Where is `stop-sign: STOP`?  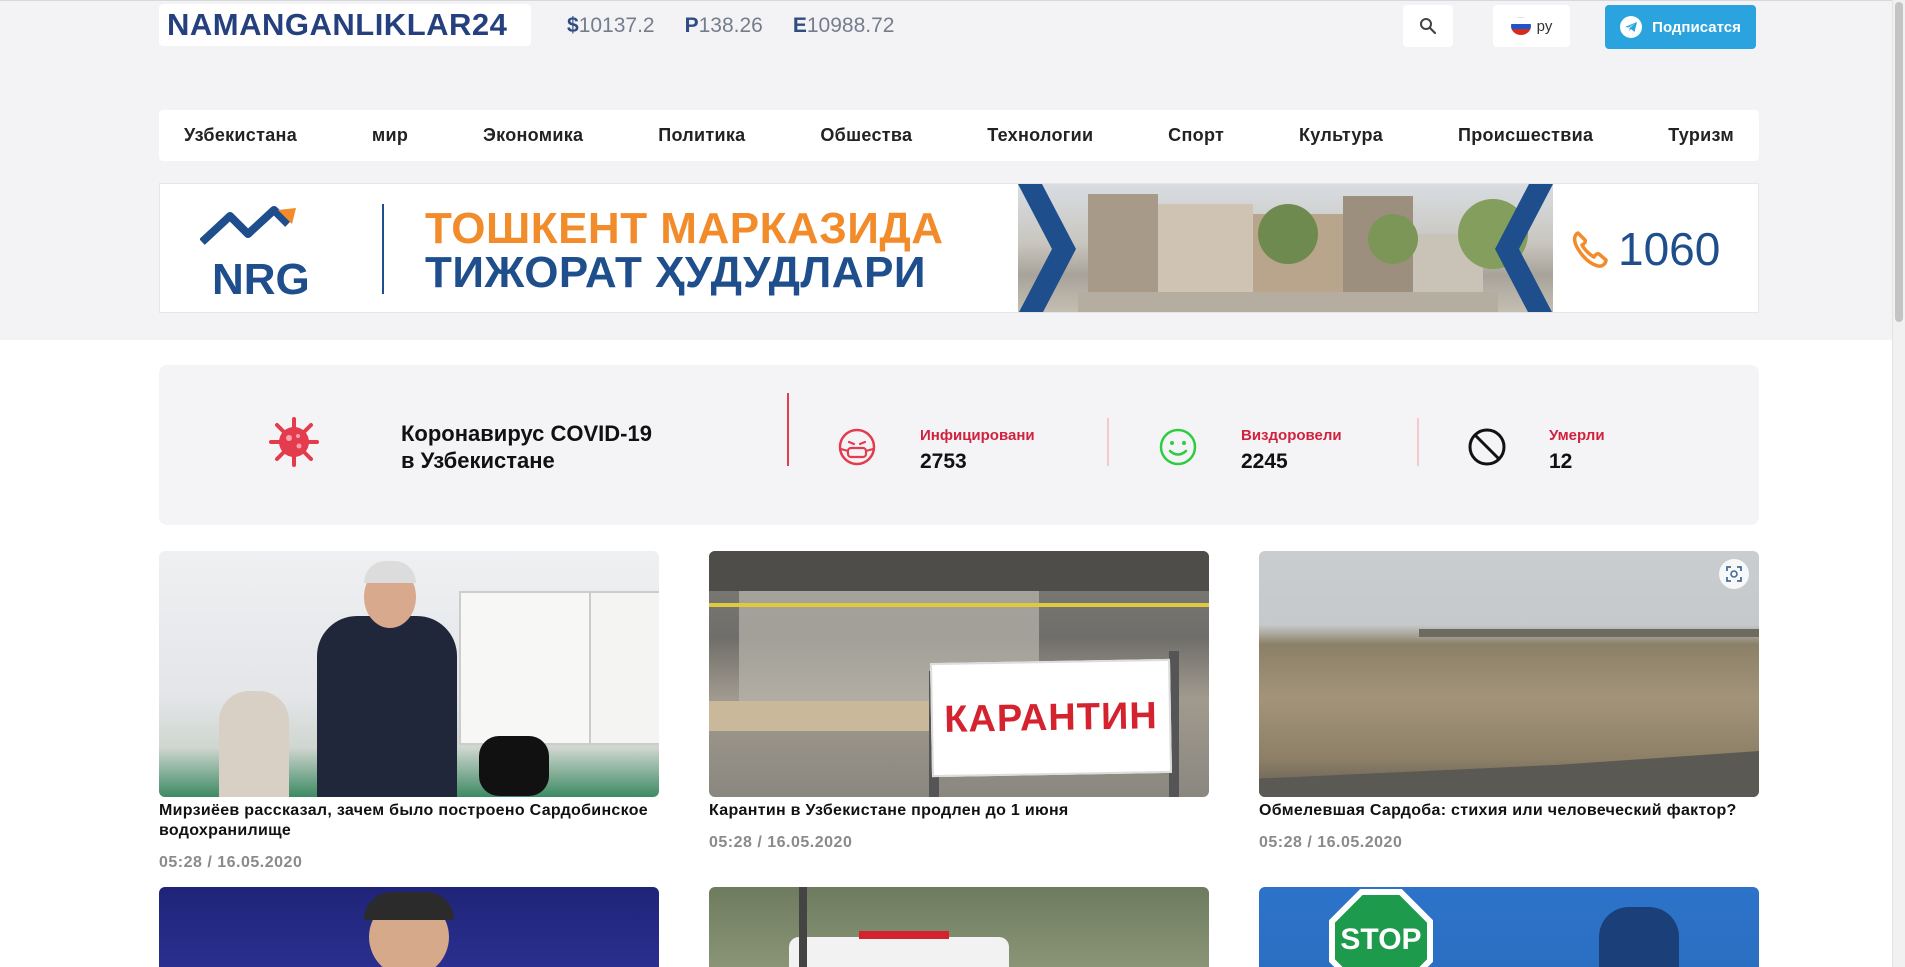 stop-sign: STOP is located at coordinates (1381, 928).